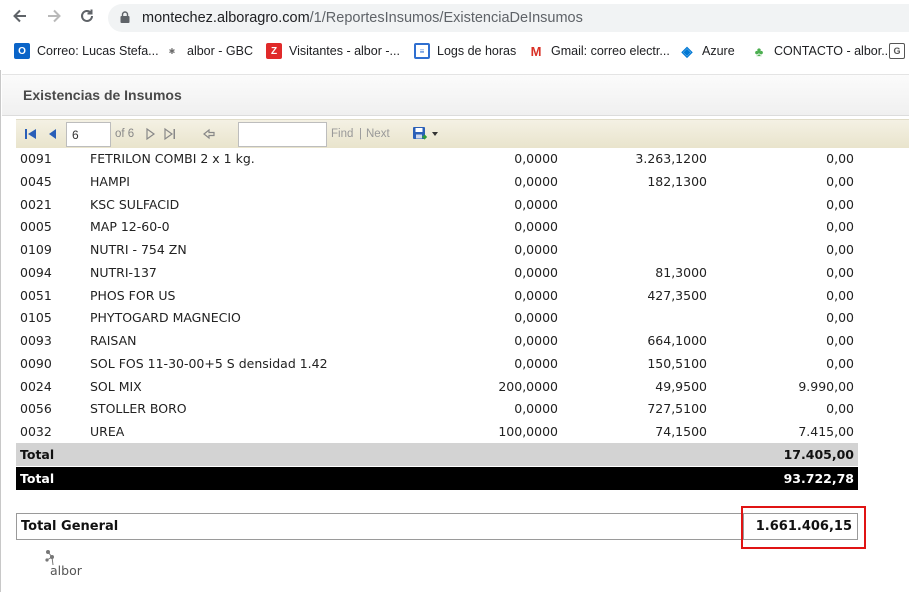  What do you see at coordinates (226, 18) in the screenshot?
I see `url-host: montechez.alboragro.com` at bounding box center [226, 18].